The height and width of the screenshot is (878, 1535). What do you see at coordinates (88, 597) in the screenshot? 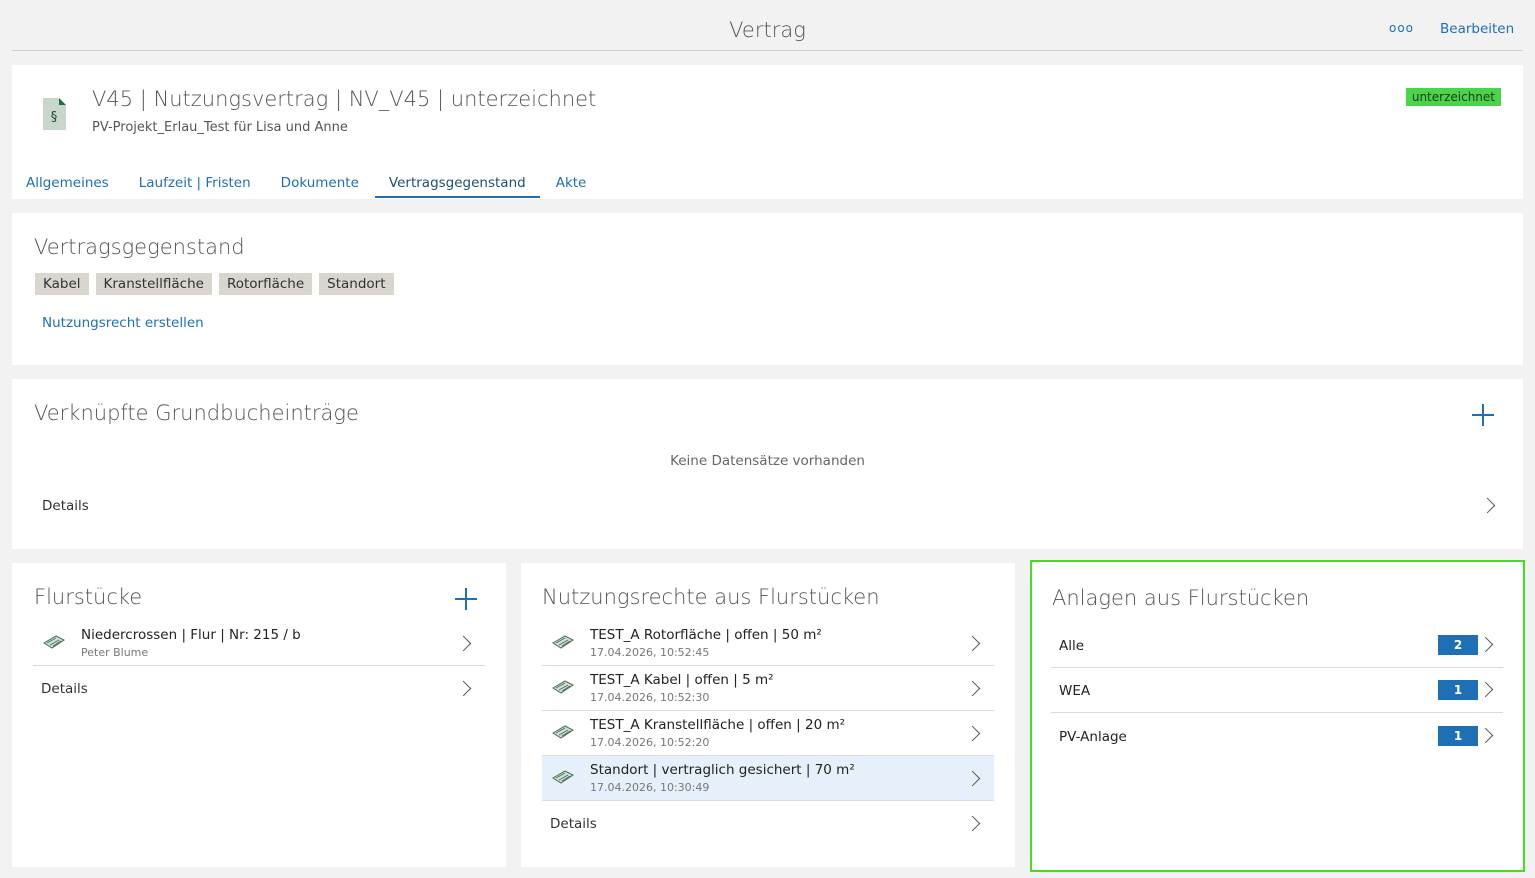
I see `section-title: Flurstücke` at bounding box center [88, 597].